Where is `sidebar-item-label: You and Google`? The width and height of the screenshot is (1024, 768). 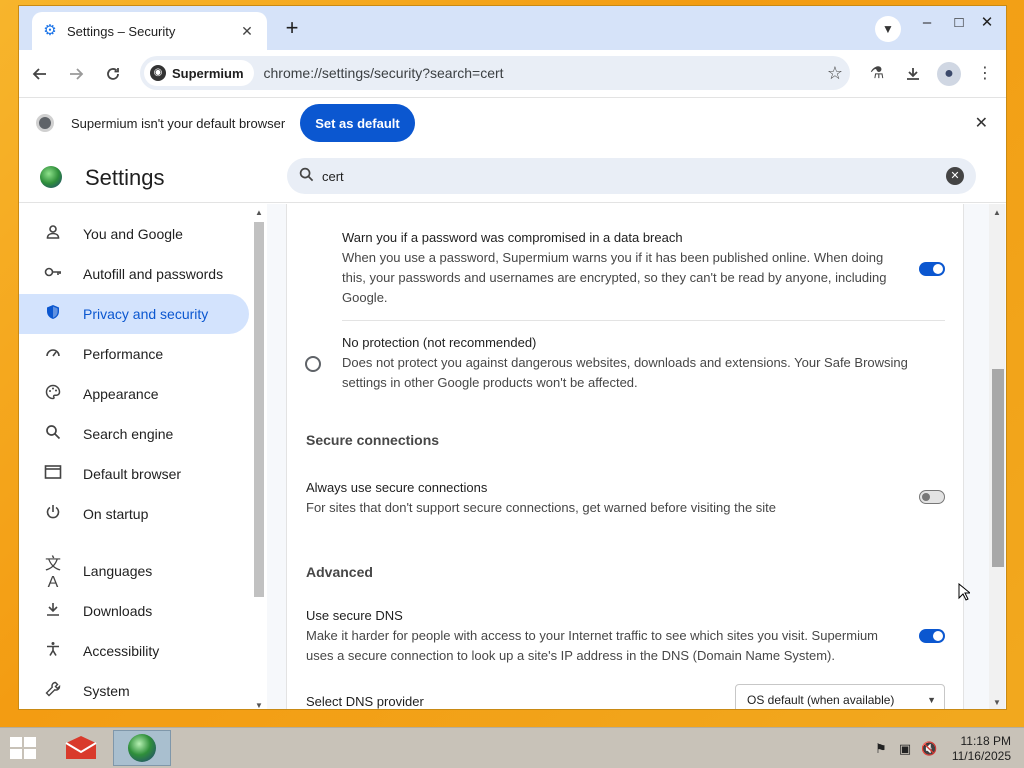
sidebar-item-label: You and Google is located at coordinates (133, 234).